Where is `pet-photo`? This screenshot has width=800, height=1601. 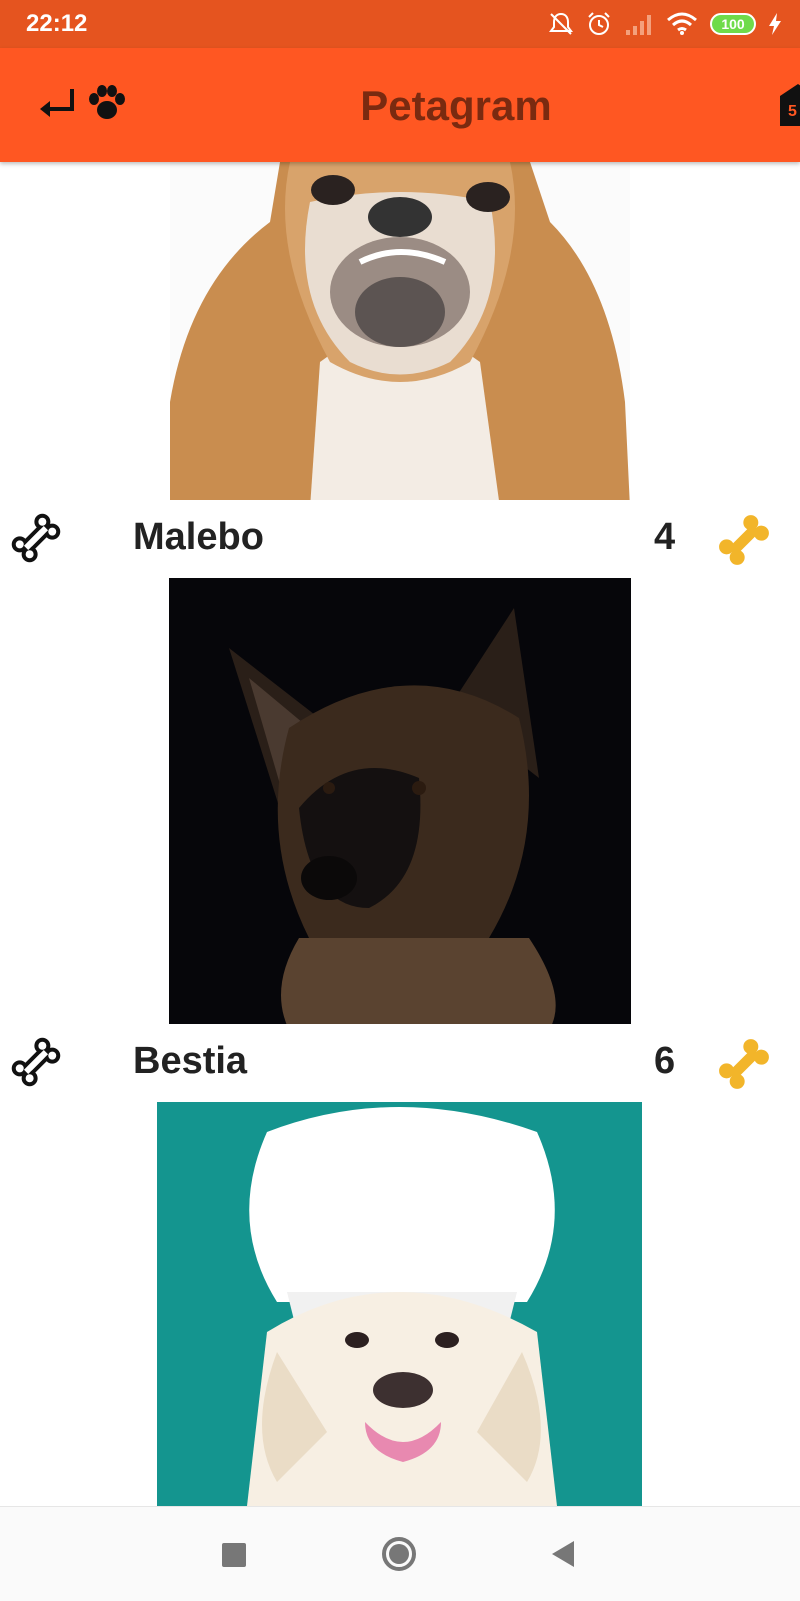 pet-photo is located at coordinates (400, 335).